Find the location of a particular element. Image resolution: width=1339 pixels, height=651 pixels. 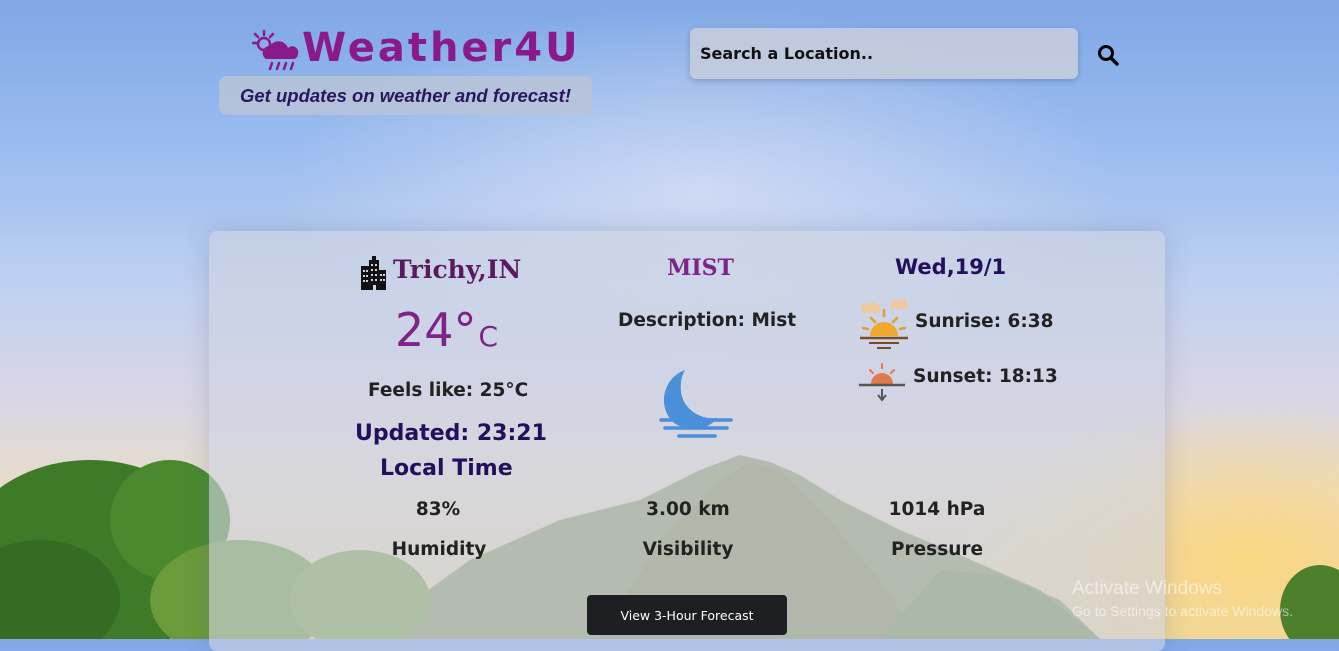

visibility-label: Visibility is located at coordinates (688, 549).